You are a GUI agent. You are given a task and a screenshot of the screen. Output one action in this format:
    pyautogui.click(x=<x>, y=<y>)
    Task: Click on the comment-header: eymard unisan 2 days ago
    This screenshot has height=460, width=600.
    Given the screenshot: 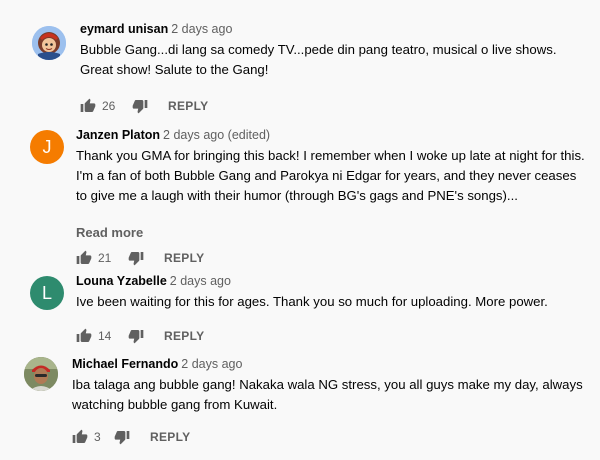 What is the action you would take?
    pyautogui.click(x=335, y=29)
    